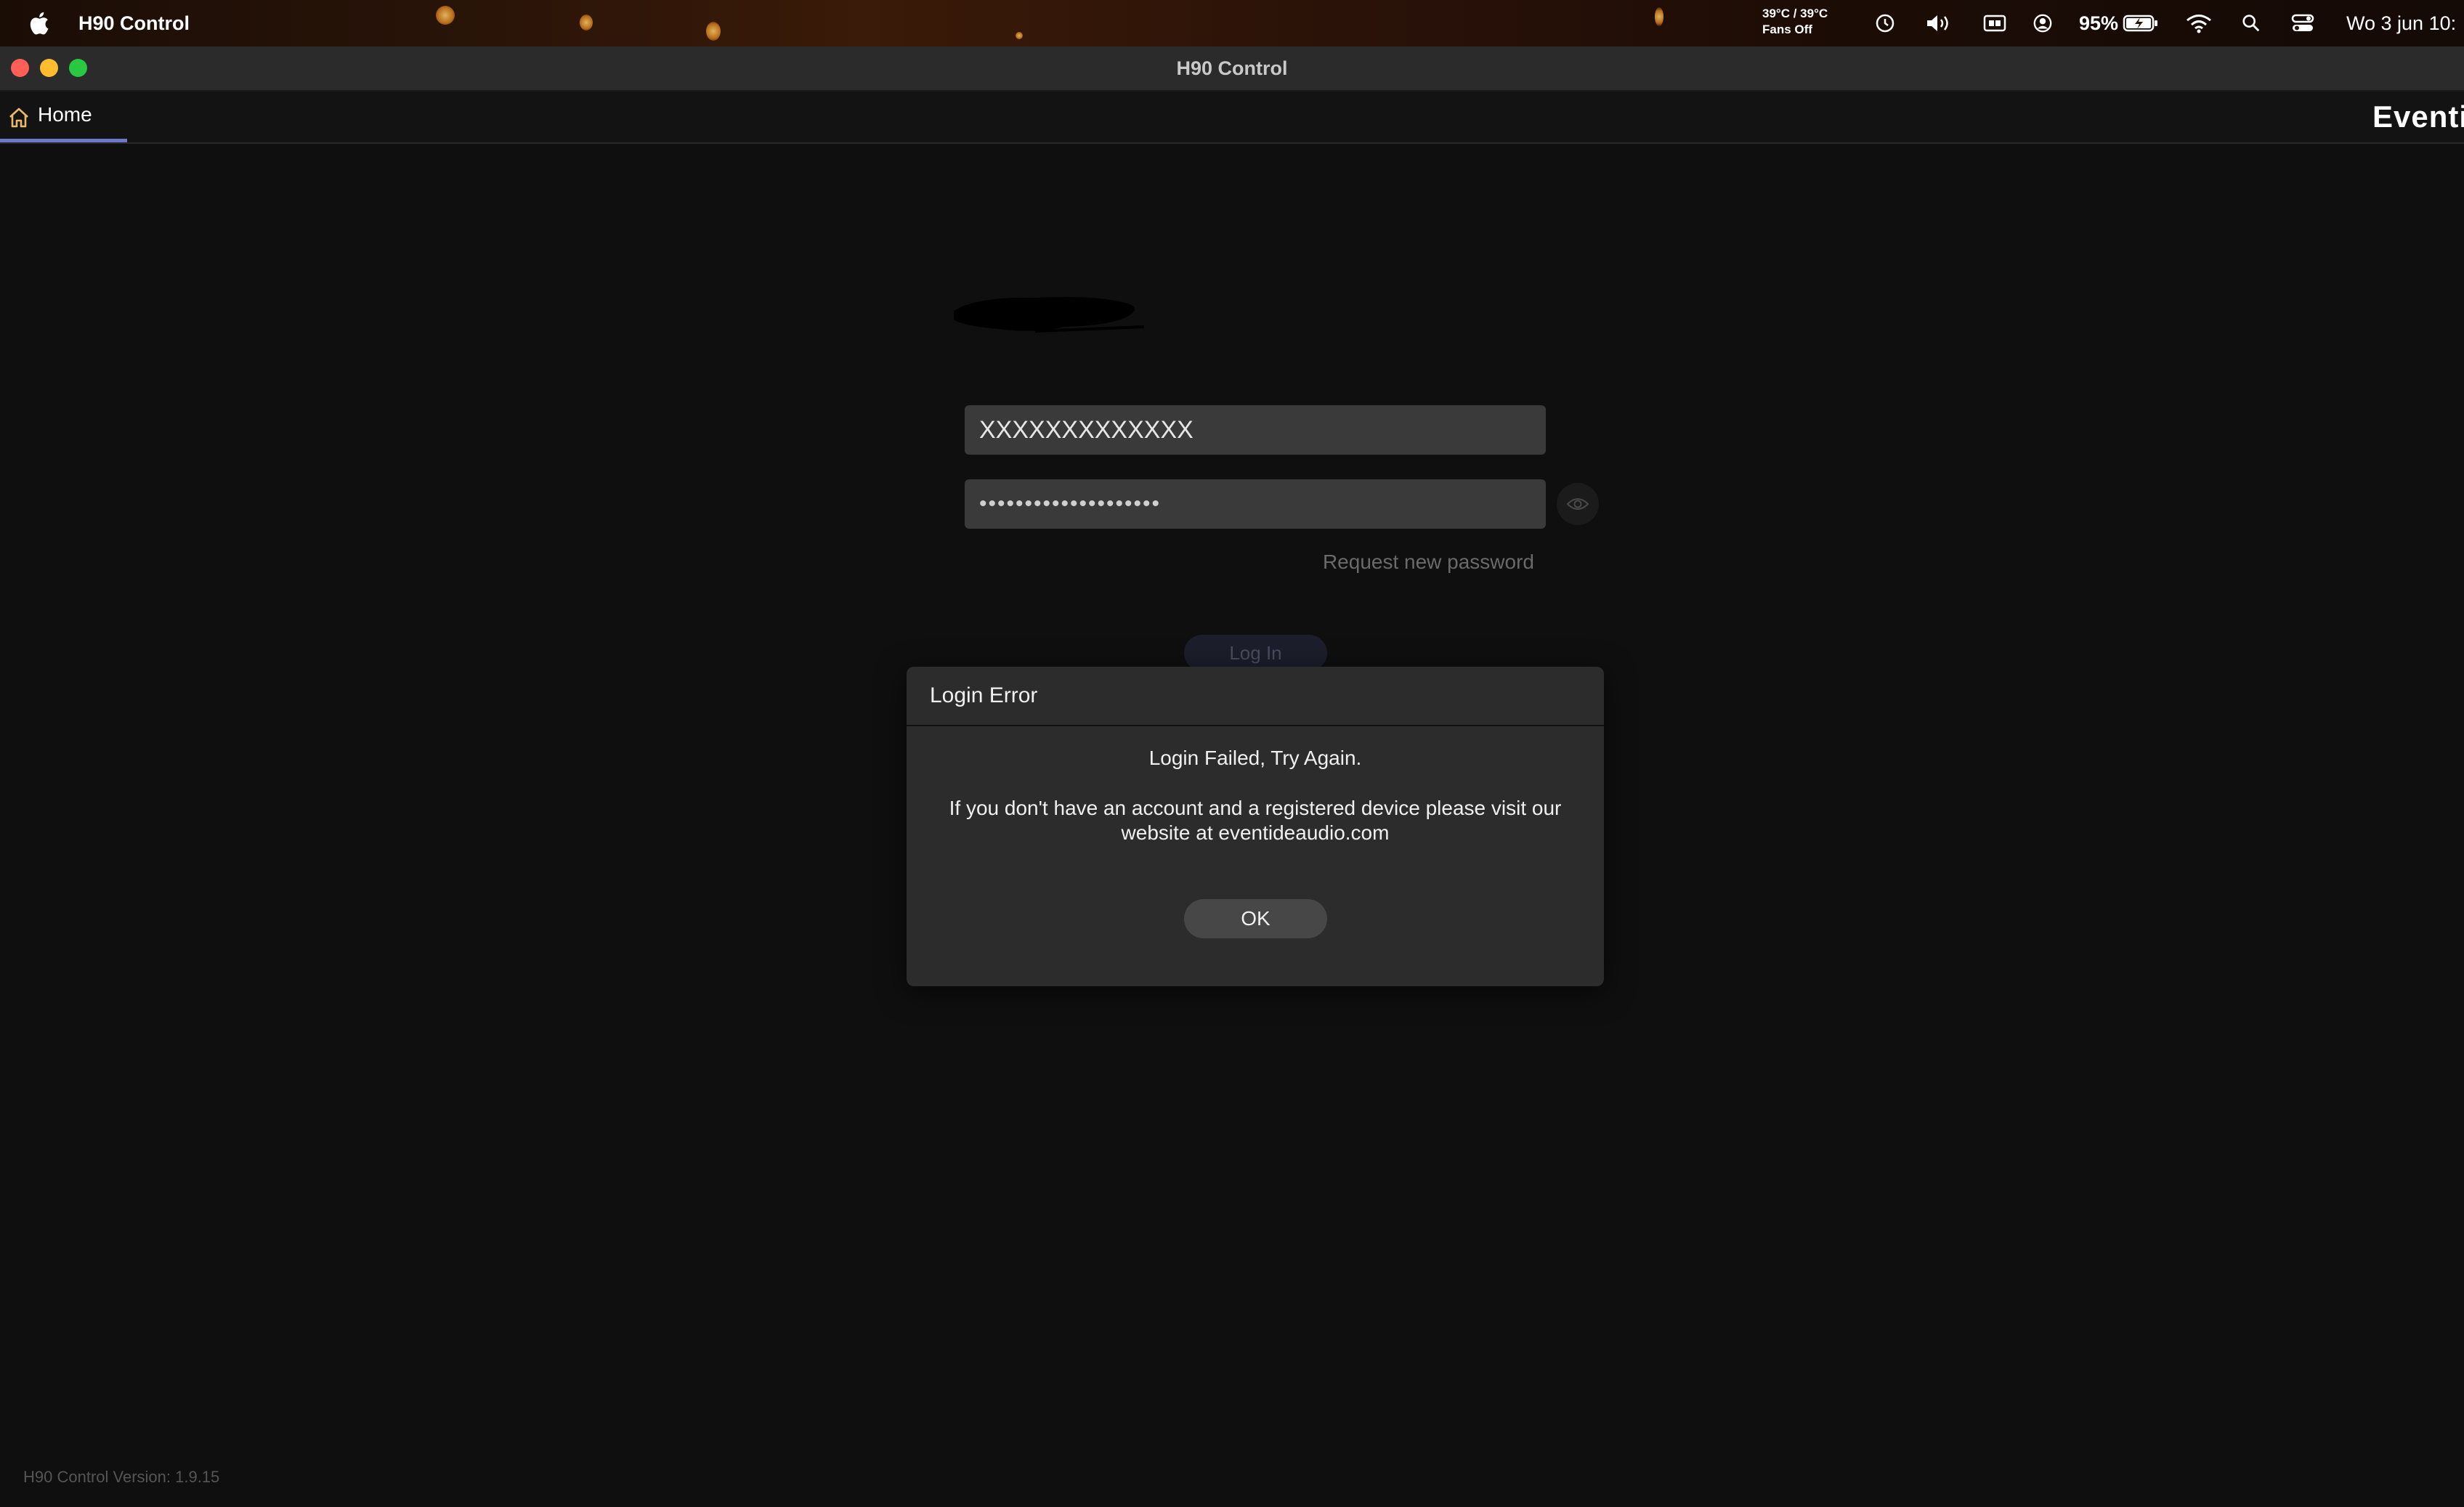 This screenshot has height=1507, width=2464. I want to click on temperature-widget: 39°C / 39°C Fans Off, so click(1795, 22).